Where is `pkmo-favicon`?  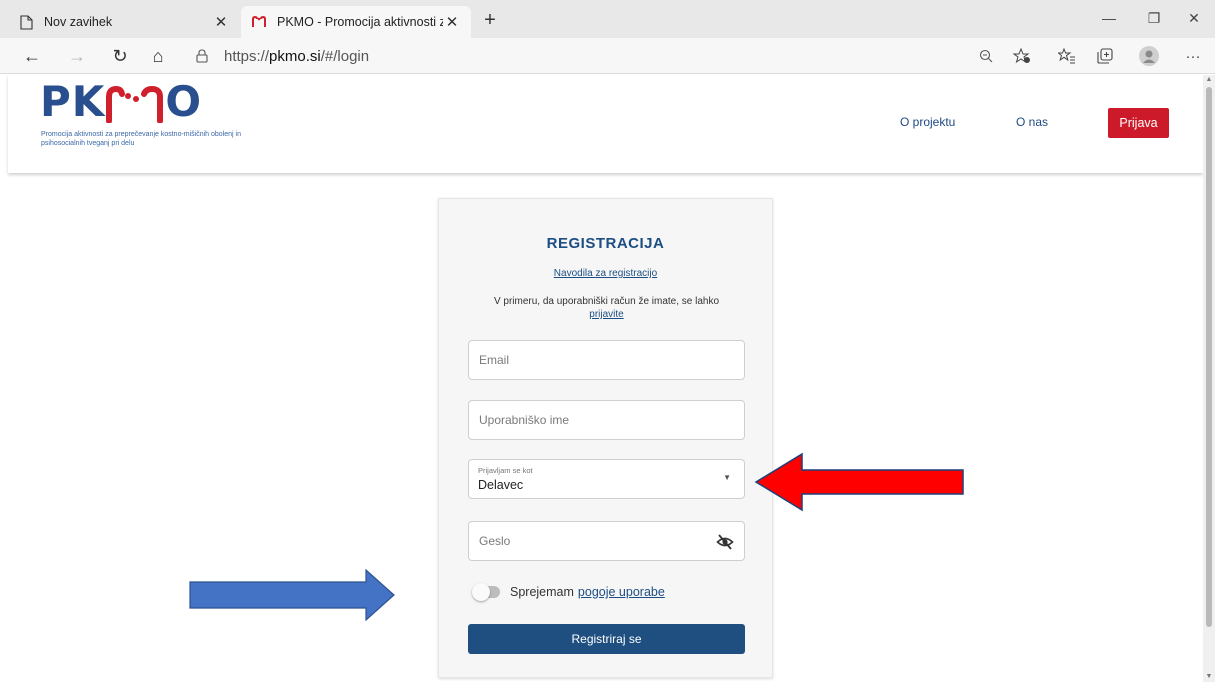 pkmo-favicon is located at coordinates (259, 22).